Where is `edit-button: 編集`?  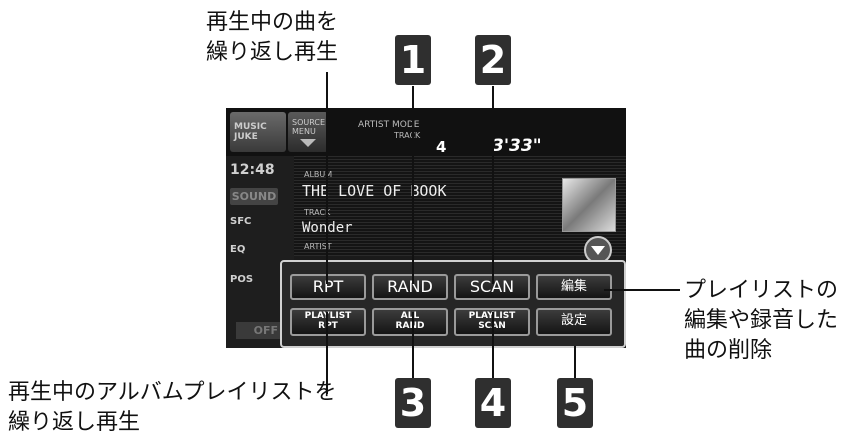
edit-button: 編集 is located at coordinates (574, 287).